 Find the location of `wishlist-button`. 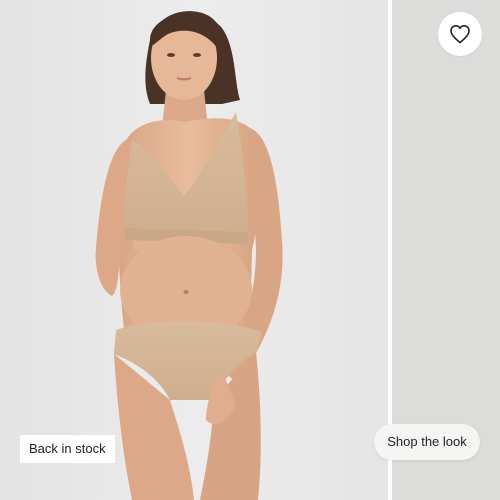

wishlist-button is located at coordinates (460, 34).